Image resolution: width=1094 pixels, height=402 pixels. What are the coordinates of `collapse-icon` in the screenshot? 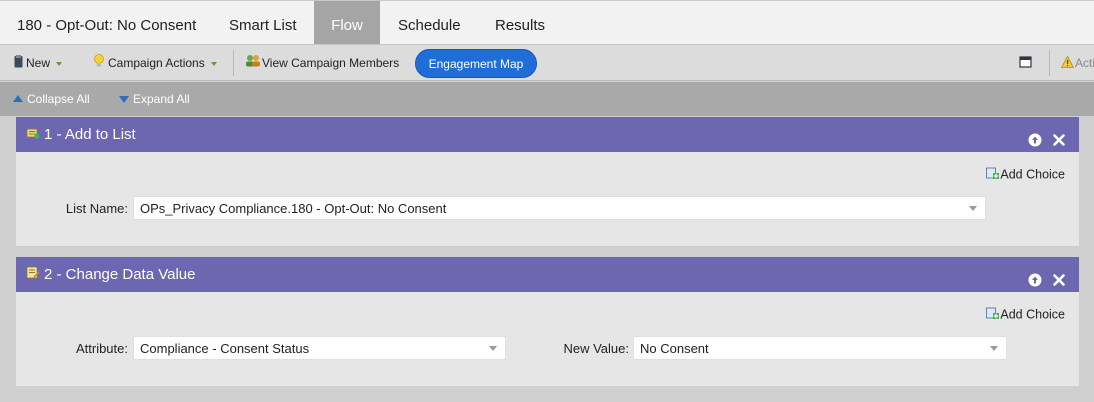 It's located at (18, 99).